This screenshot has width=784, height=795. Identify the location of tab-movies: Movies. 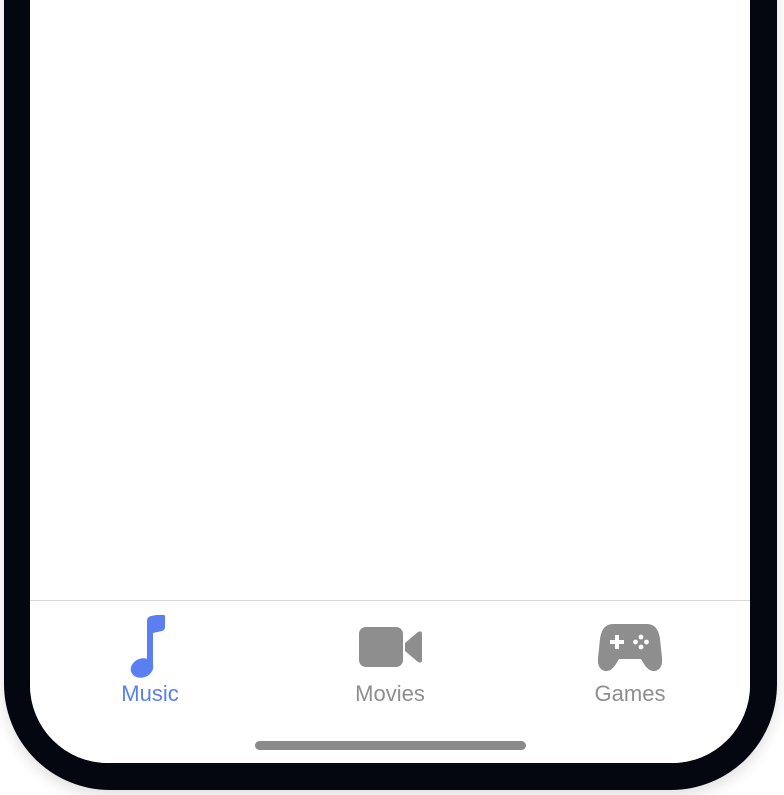
(390, 665).